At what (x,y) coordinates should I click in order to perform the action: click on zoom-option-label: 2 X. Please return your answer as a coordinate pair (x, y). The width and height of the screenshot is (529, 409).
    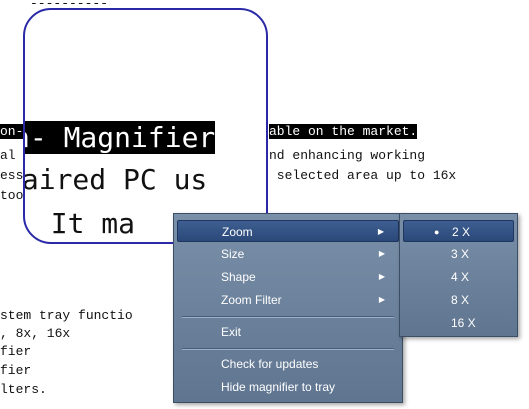
    Looking at the image, I should click on (461, 232).